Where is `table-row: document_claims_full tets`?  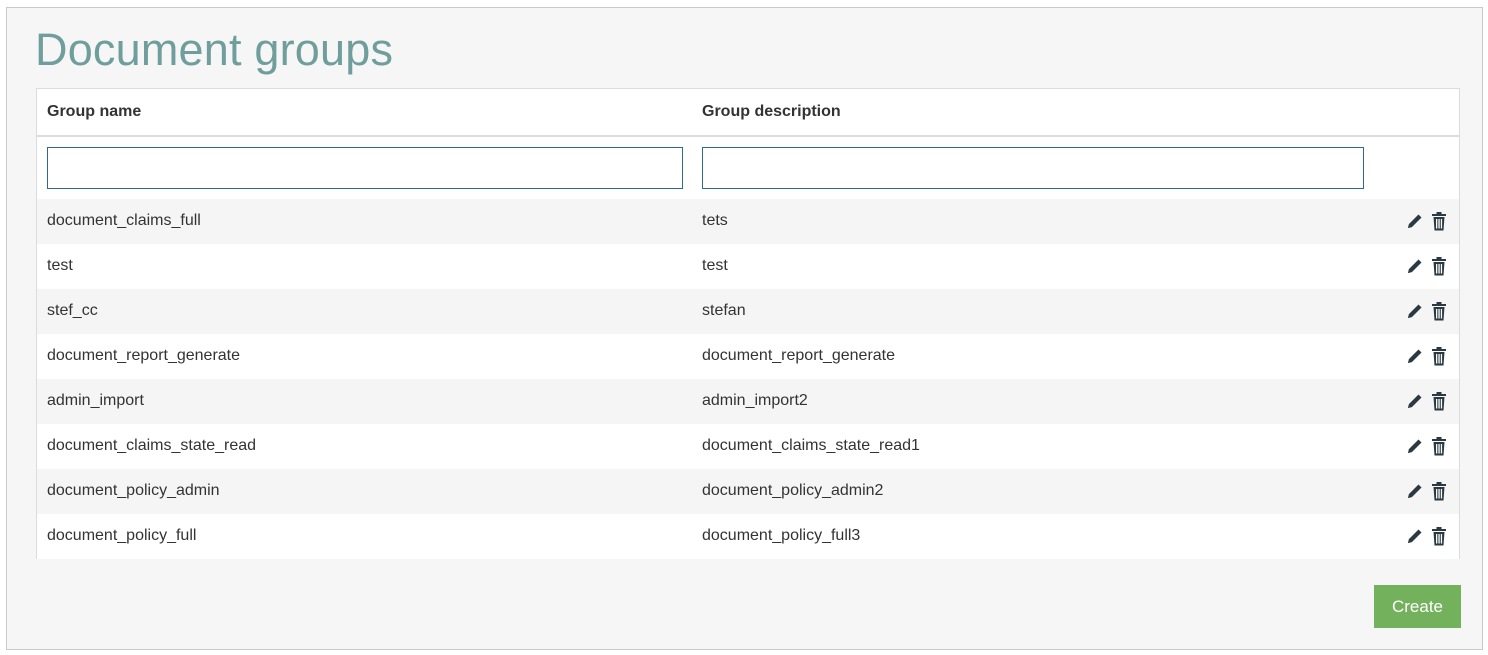
table-row: document_claims_full tets is located at coordinates (748, 221).